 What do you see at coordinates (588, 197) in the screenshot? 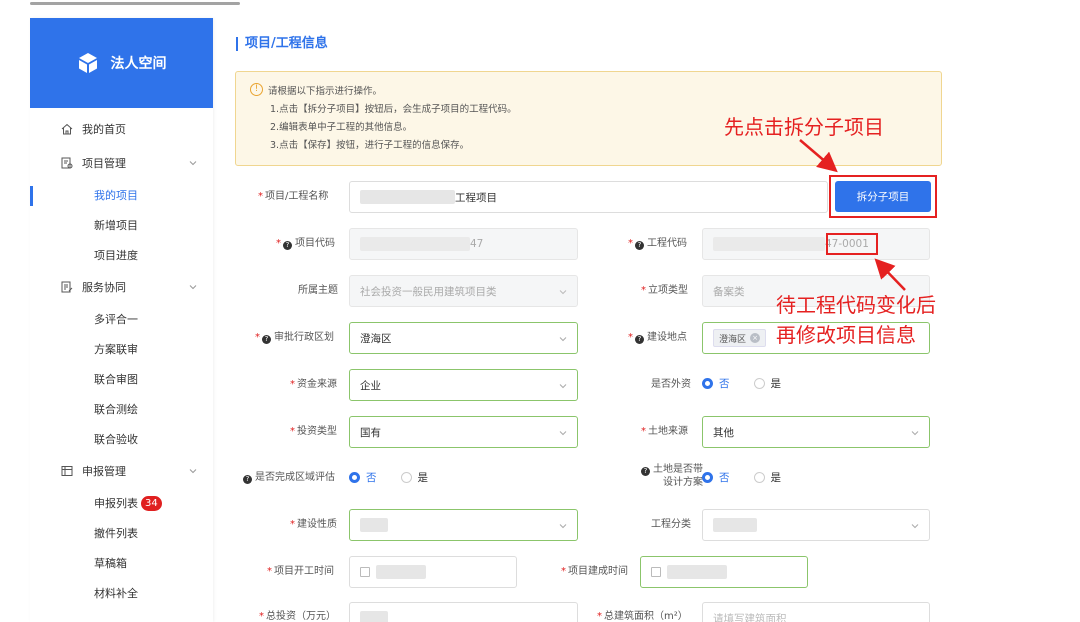
I see `project-name-field: 工程项目` at bounding box center [588, 197].